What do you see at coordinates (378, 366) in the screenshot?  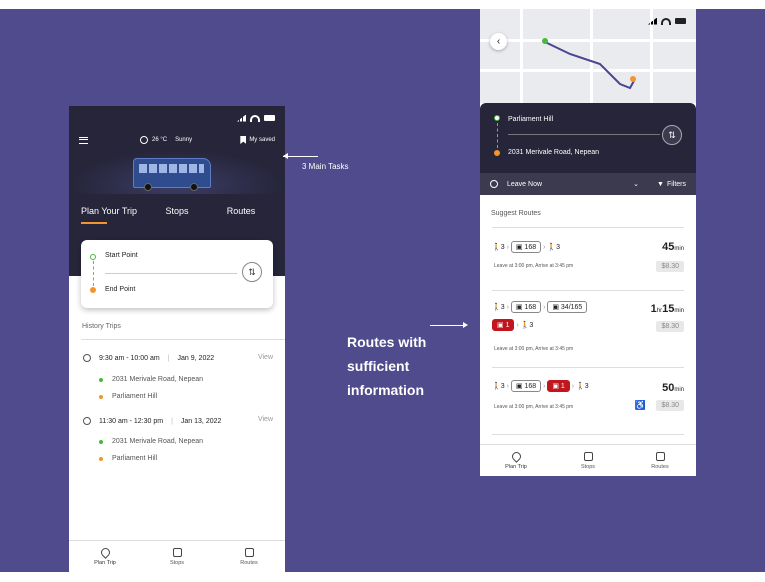 I see `annotation-line: sufficient` at bounding box center [378, 366].